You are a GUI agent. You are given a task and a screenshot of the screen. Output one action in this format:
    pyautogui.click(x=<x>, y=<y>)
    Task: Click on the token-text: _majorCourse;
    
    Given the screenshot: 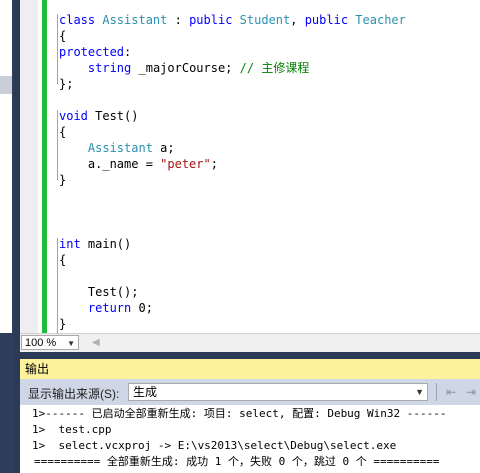 What is the action you would take?
    pyautogui.click(x=185, y=68)
    